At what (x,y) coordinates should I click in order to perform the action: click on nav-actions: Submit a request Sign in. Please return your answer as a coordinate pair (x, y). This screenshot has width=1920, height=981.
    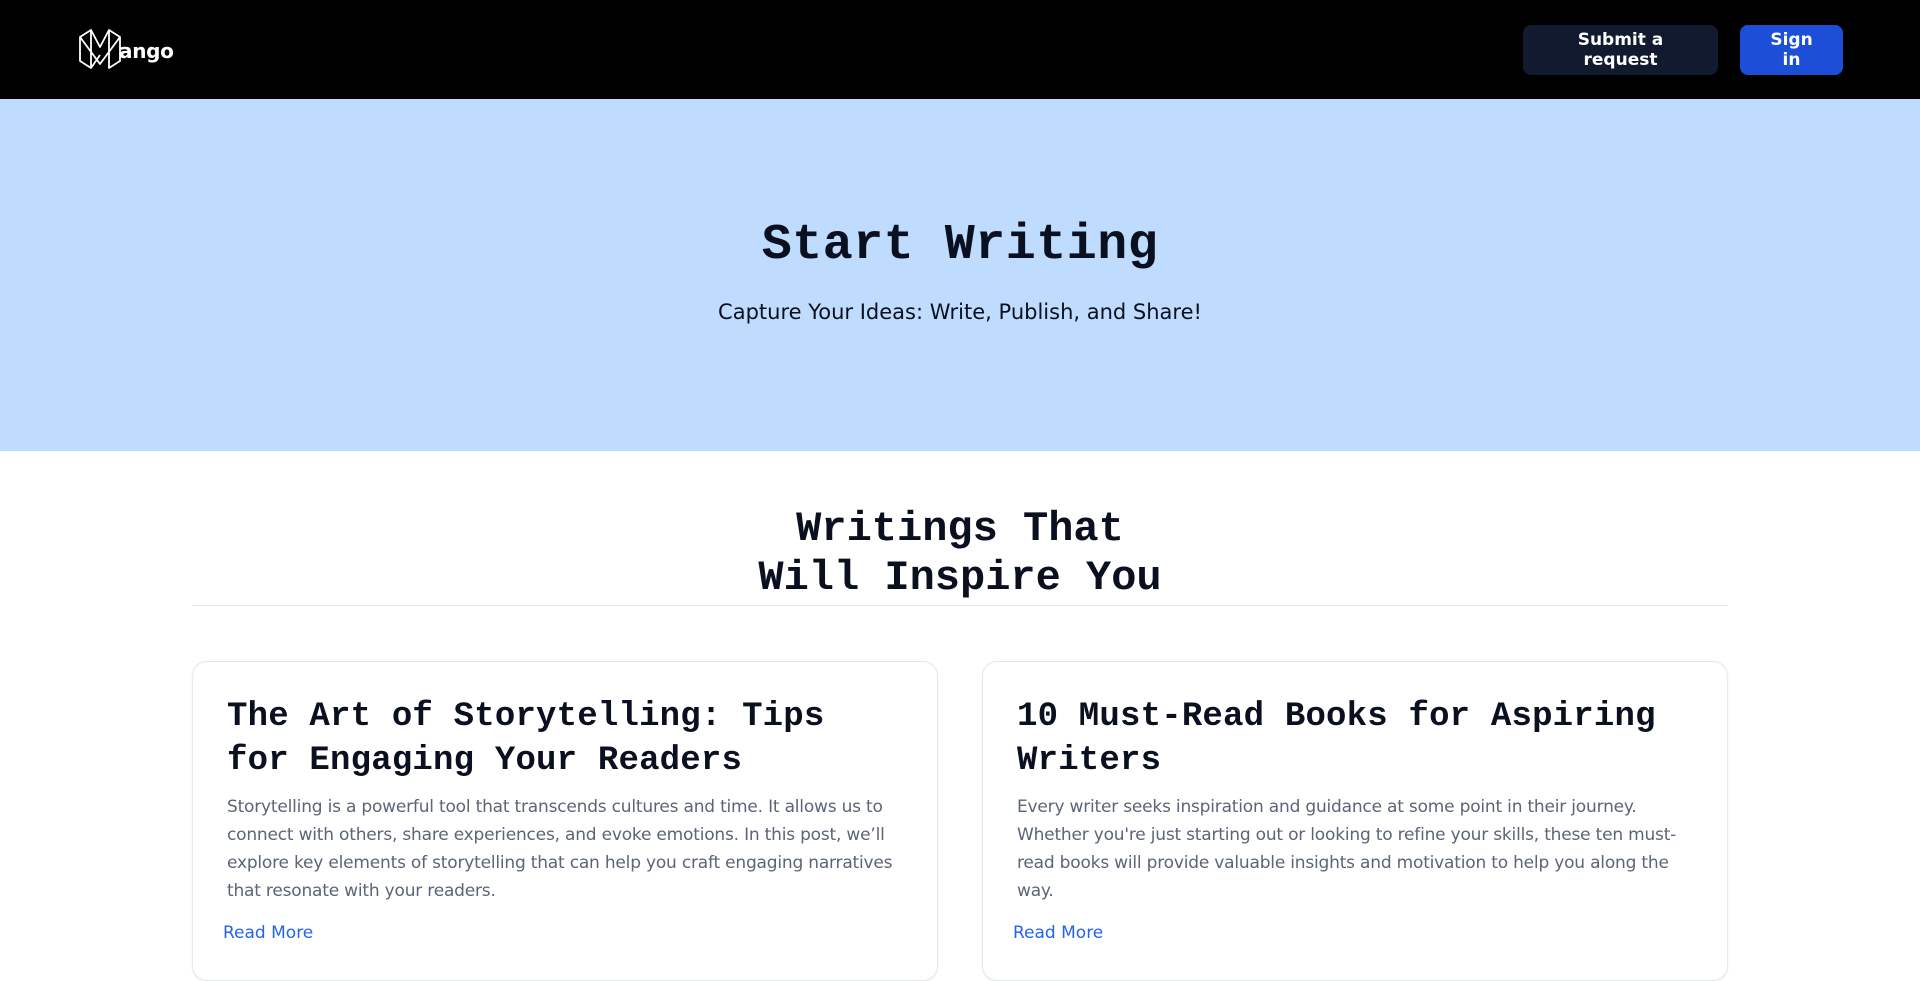
    Looking at the image, I should click on (1683, 49).